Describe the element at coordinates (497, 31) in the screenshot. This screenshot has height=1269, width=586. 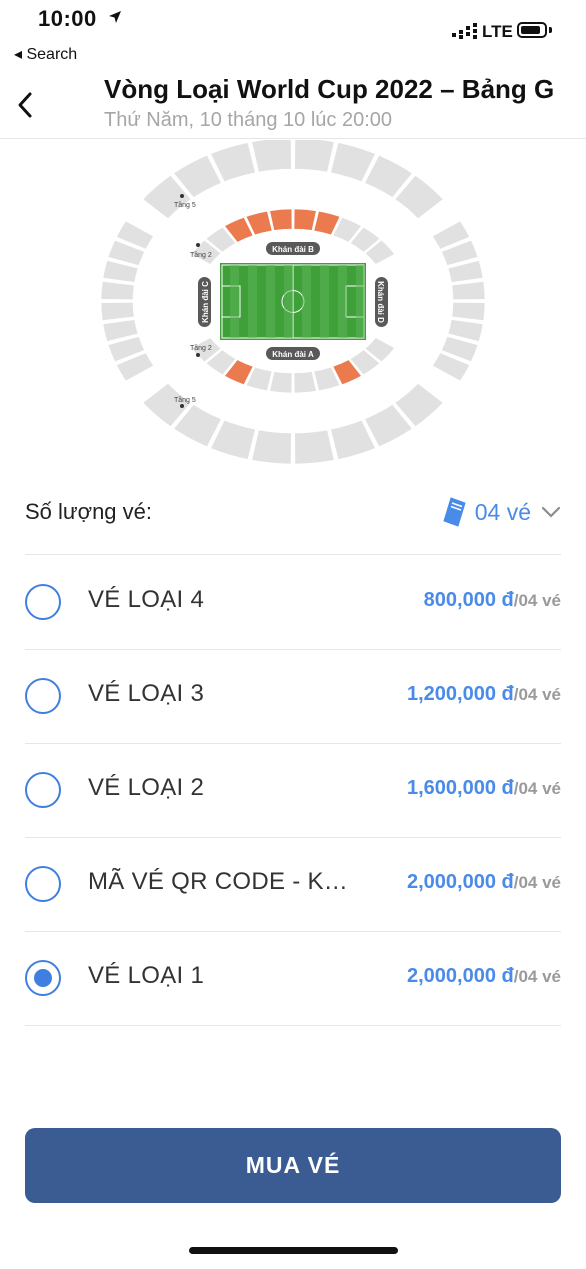
I see `network-type: LTE` at that location.